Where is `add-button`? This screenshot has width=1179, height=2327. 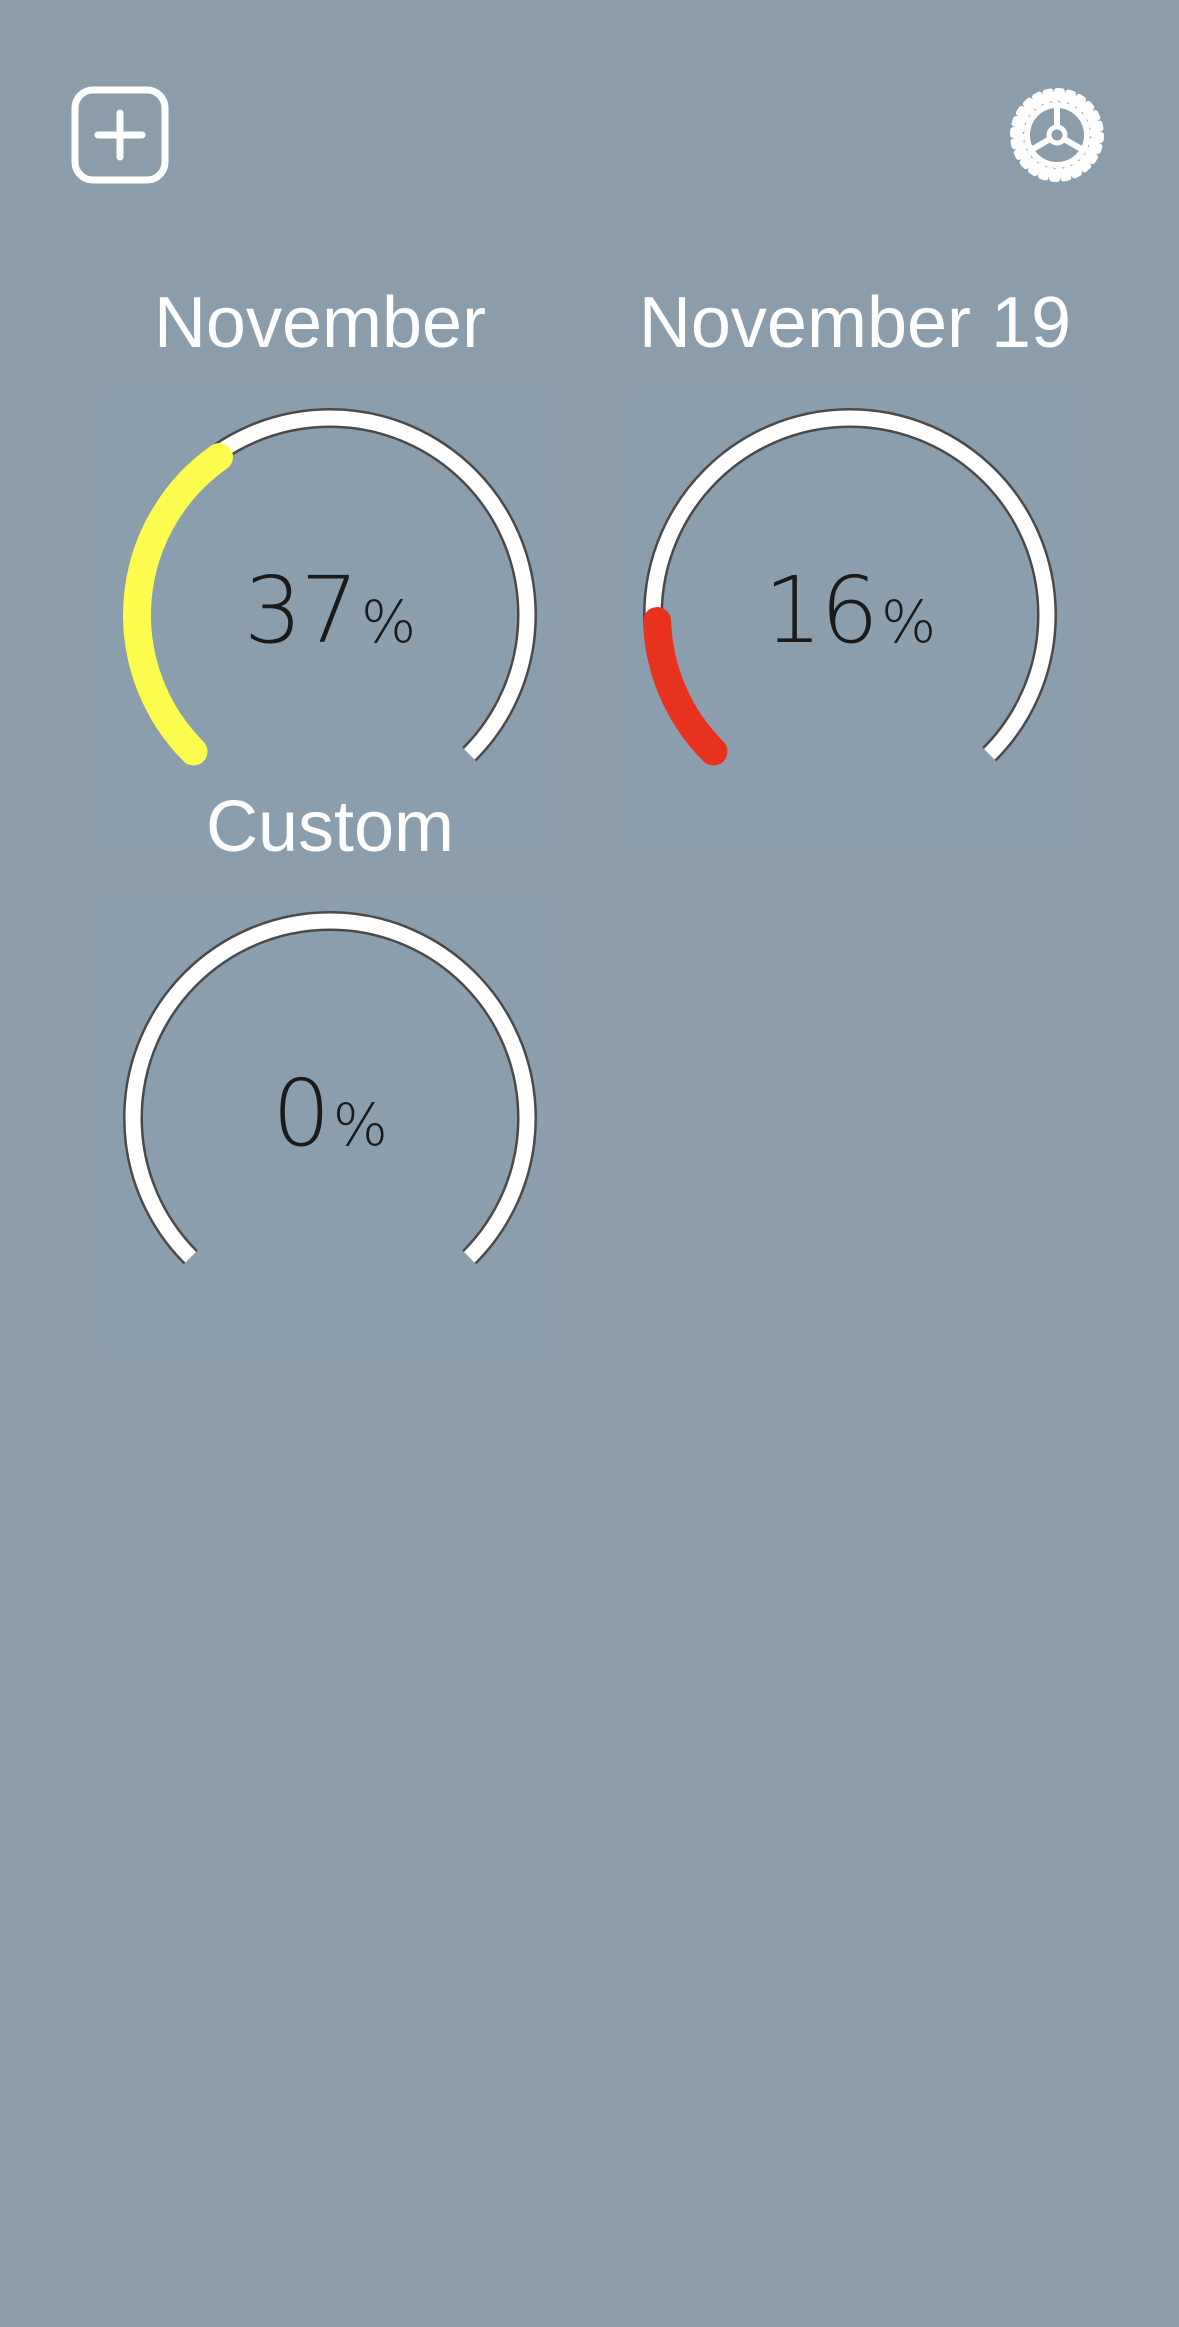 add-button is located at coordinates (120, 135).